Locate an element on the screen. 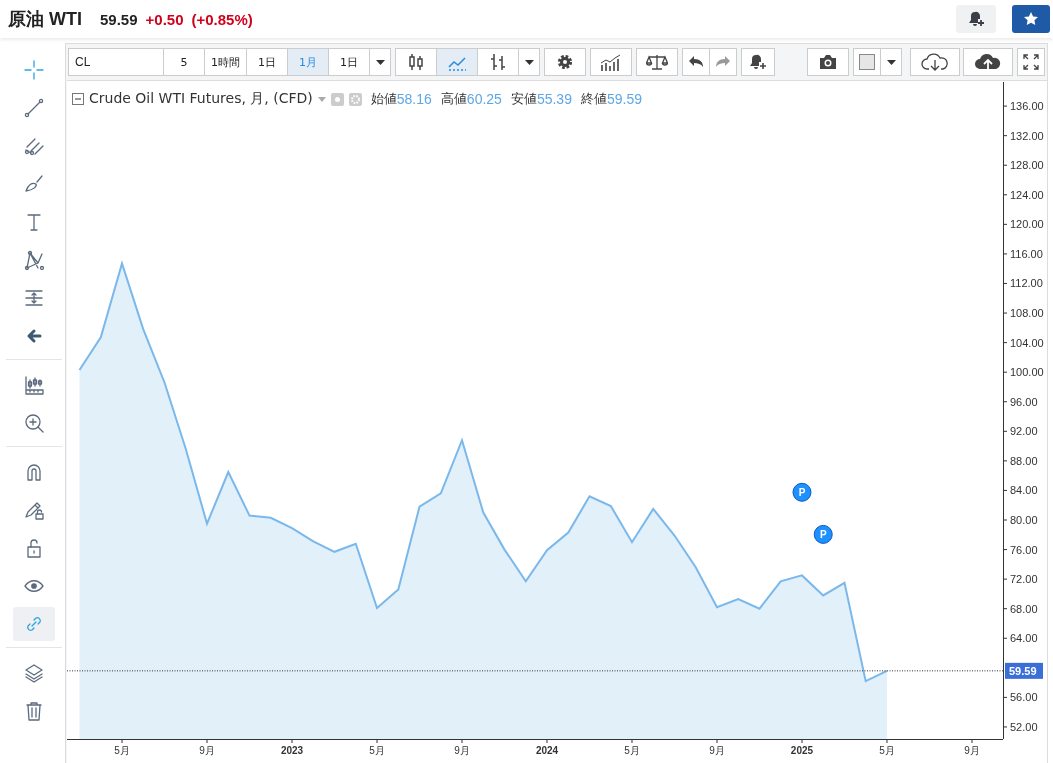 This screenshot has width=1053, height=763. layers-icon is located at coordinates (34, 673).